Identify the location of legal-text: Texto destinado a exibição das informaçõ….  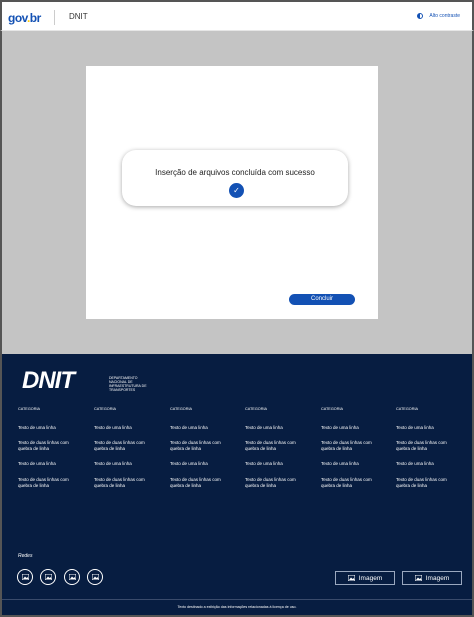
(237, 607).